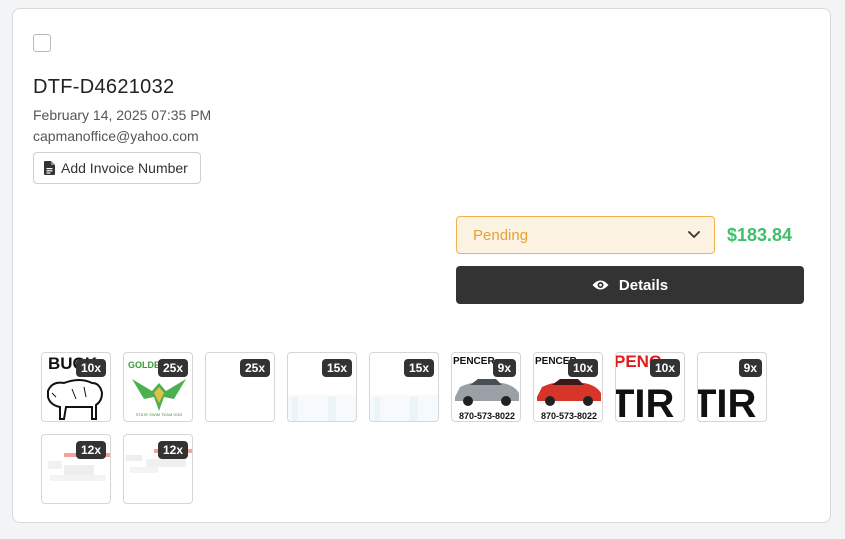  What do you see at coordinates (158, 387) in the screenshot?
I see `design-thumbnail: GOLDEN STATE SWIM TEAM 2025 25x` at bounding box center [158, 387].